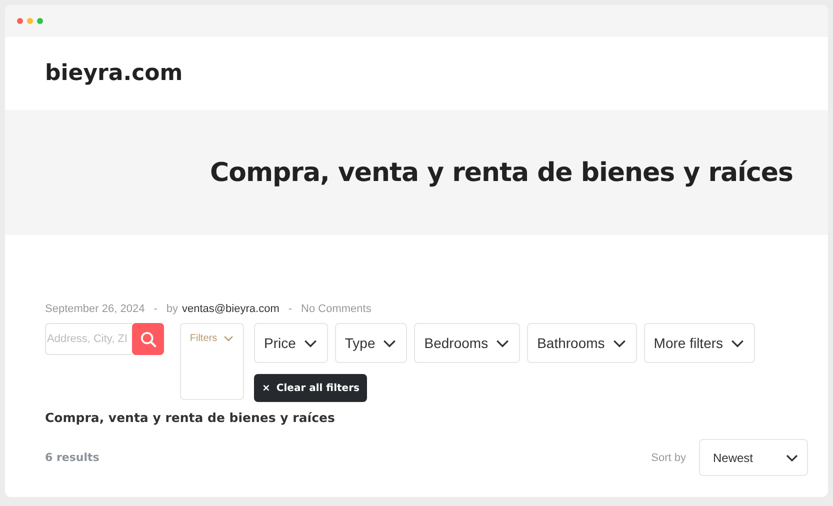 Image resolution: width=833 pixels, height=506 pixels. Describe the element at coordinates (582, 343) in the screenshot. I see `filter-dropdown: Bathrooms` at that location.